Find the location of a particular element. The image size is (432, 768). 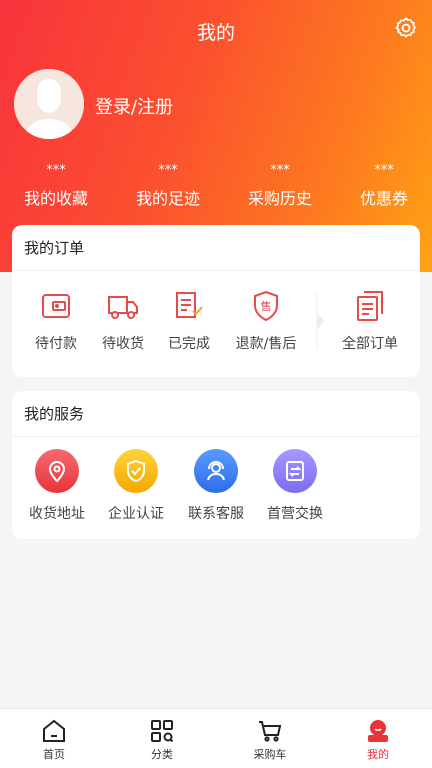

order-item-label: 待收货 is located at coordinates (123, 344).